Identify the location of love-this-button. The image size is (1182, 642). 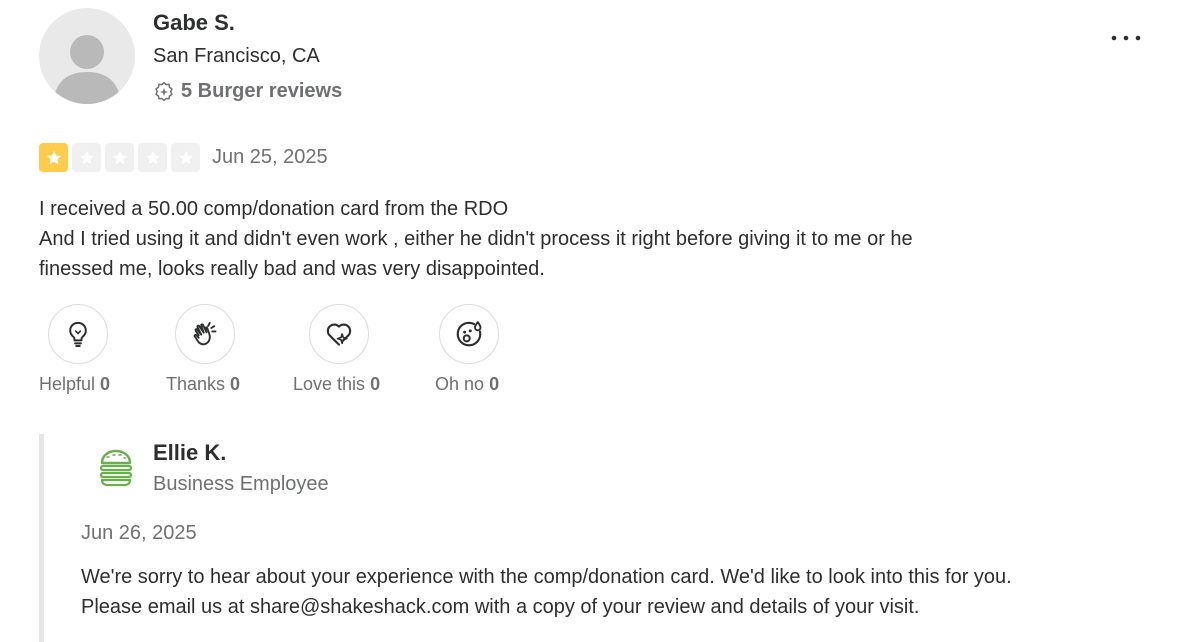
(339, 334).